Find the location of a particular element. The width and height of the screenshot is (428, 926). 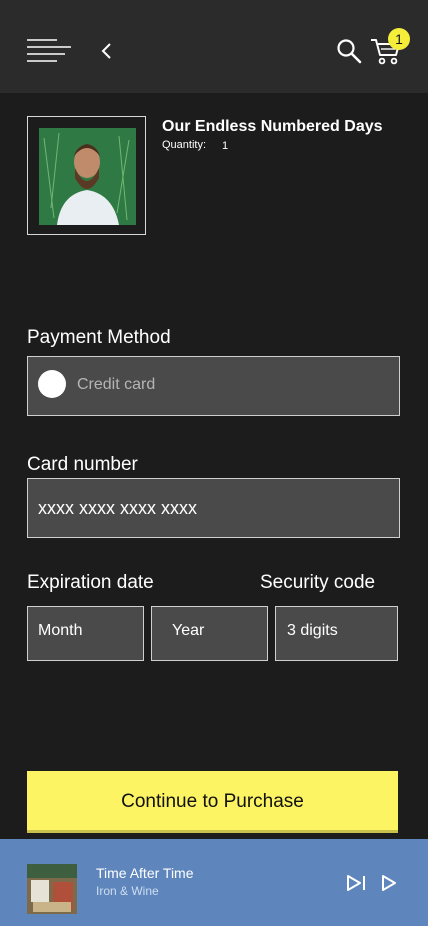

year-placeholder: Year is located at coordinates (188, 630).